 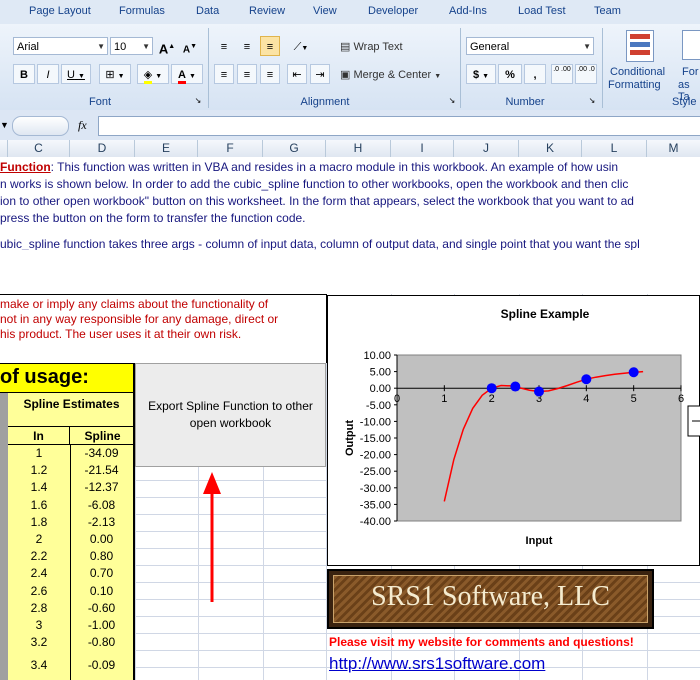 I want to click on cell-in: 1.4, so click(x=39, y=487).